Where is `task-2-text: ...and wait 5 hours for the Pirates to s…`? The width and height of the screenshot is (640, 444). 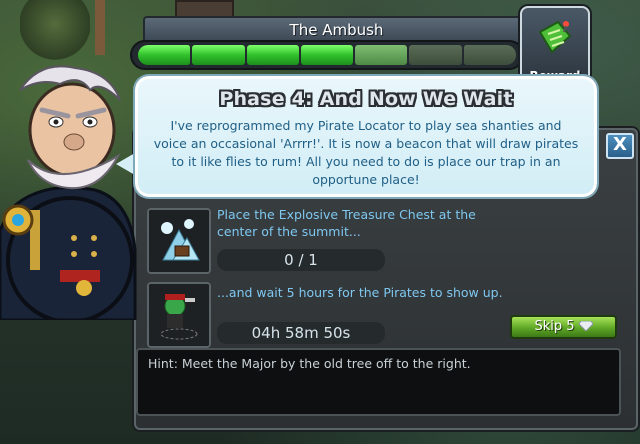 task-2-text: ...and wait 5 hours for the Pirates to s… is located at coordinates (360, 292).